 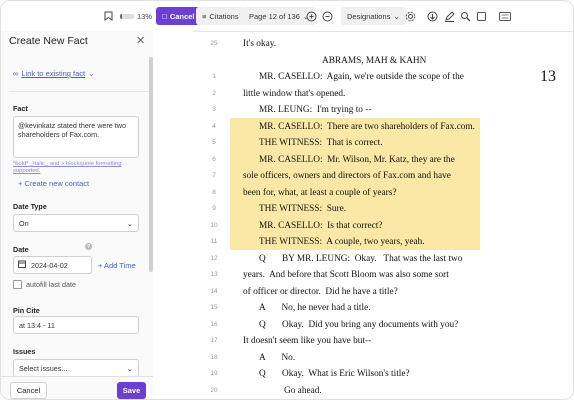 I want to click on line-number: 16, so click(x=214, y=324).